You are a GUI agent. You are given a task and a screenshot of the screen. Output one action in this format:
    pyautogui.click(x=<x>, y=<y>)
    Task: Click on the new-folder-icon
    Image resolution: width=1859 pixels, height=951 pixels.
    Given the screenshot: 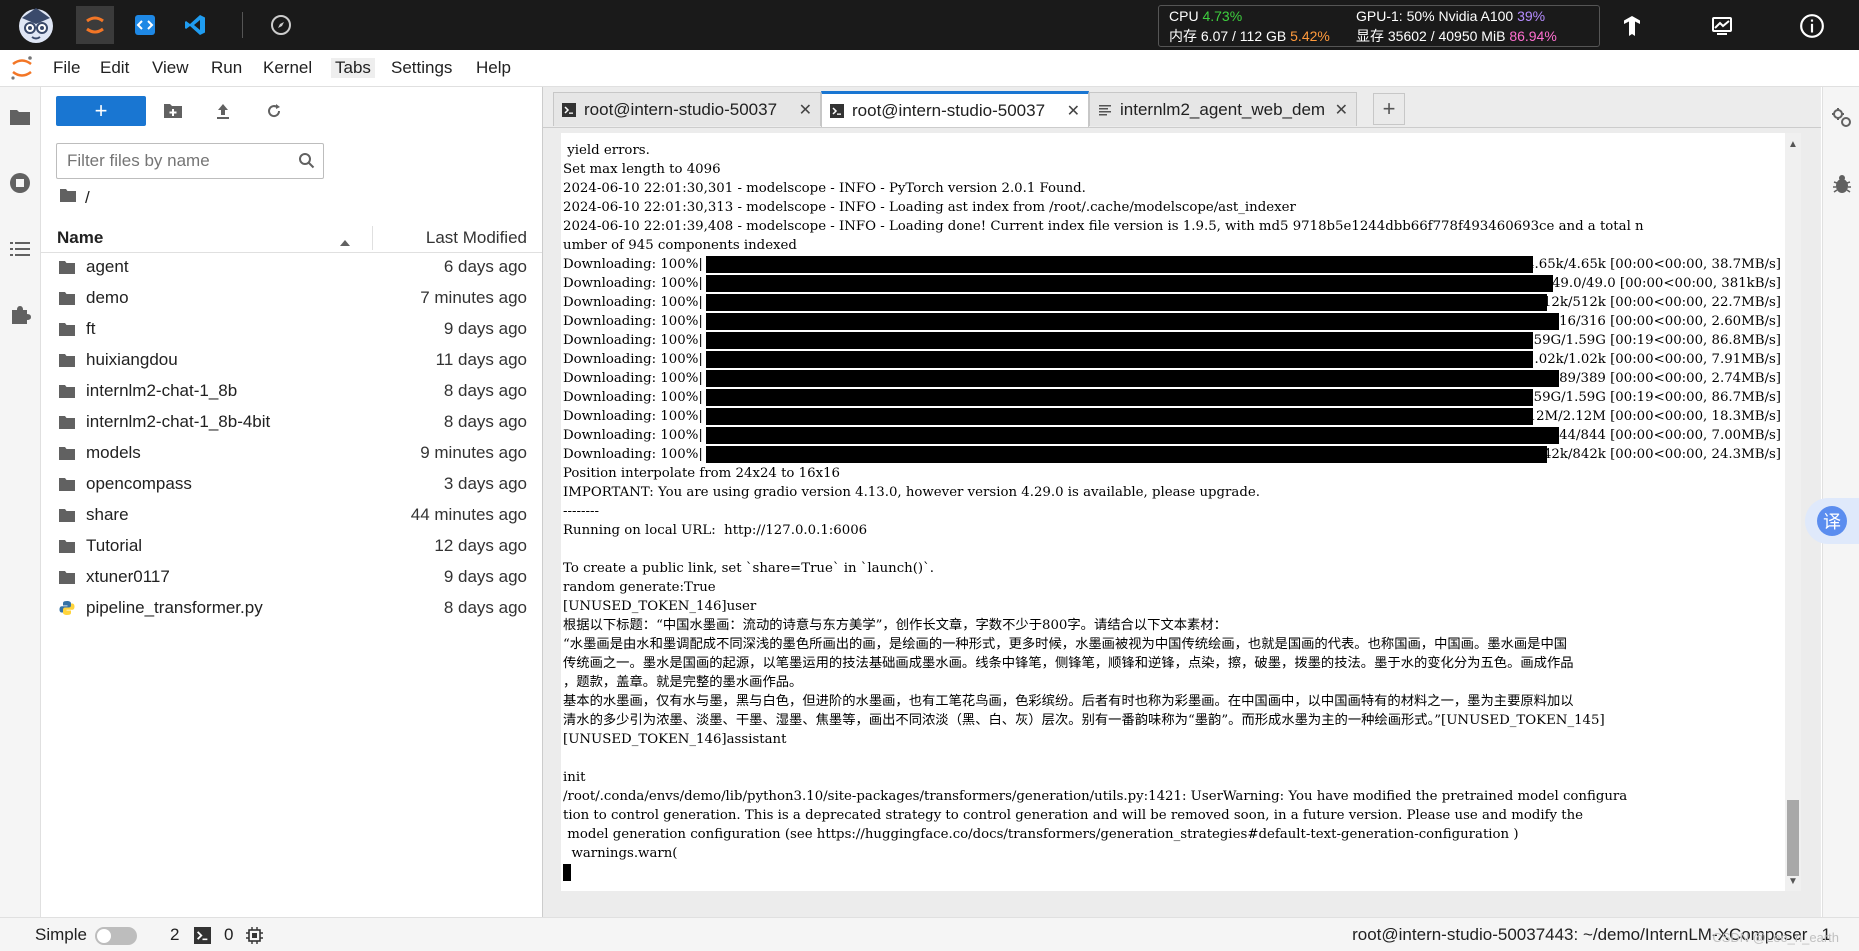 What is the action you would take?
    pyautogui.click(x=173, y=111)
    